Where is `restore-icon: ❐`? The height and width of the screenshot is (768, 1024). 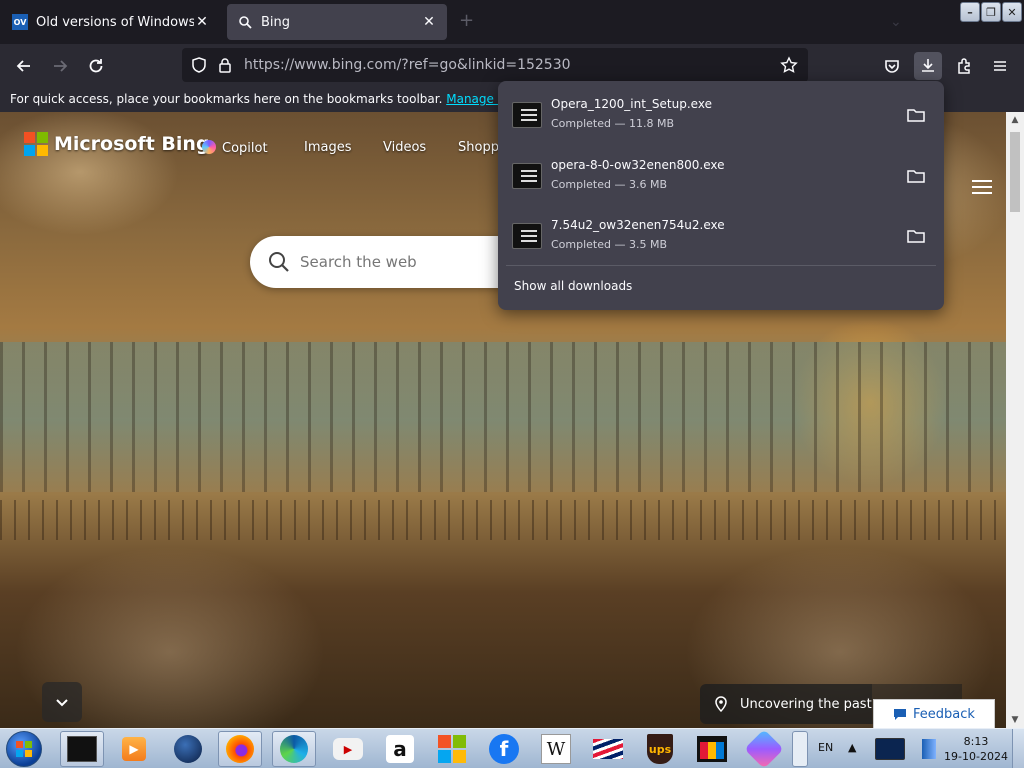
restore-icon: ❐ is located at coordinates (991, 12).